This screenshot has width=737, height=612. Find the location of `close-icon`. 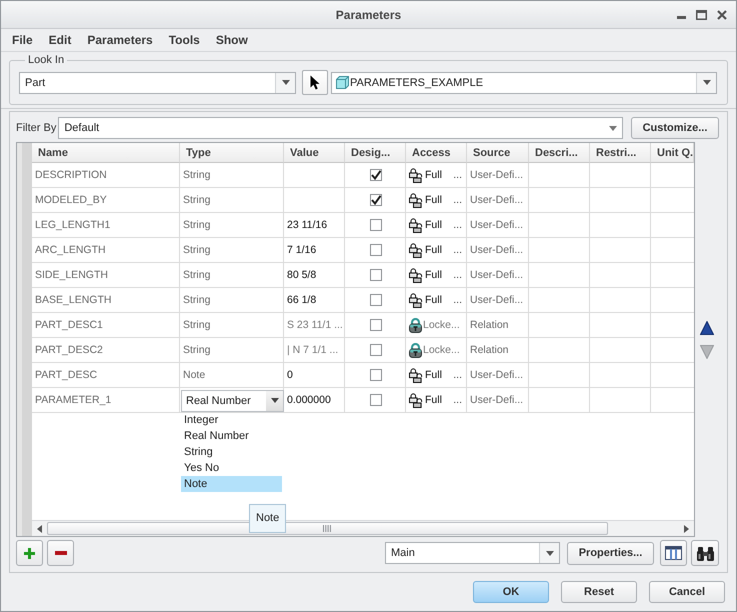

close-icon is located at coordinates (722, 15).